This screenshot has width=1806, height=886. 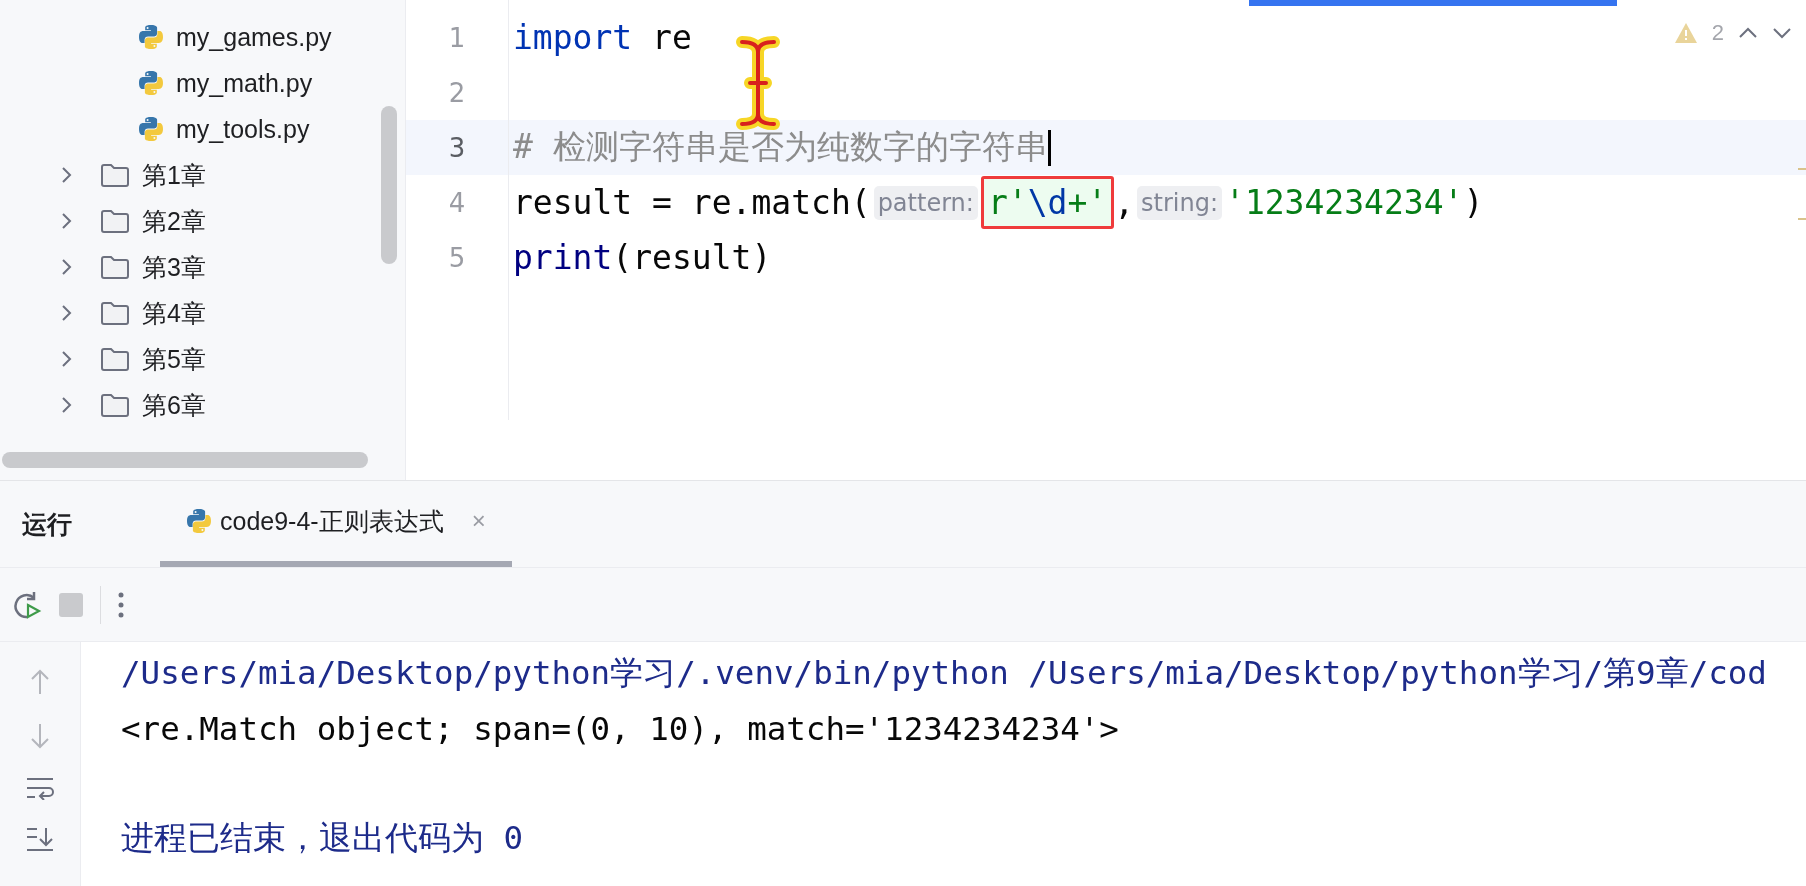 I want to click on tab-label: code9-4-正则表达式, so click(x=332, y=521).